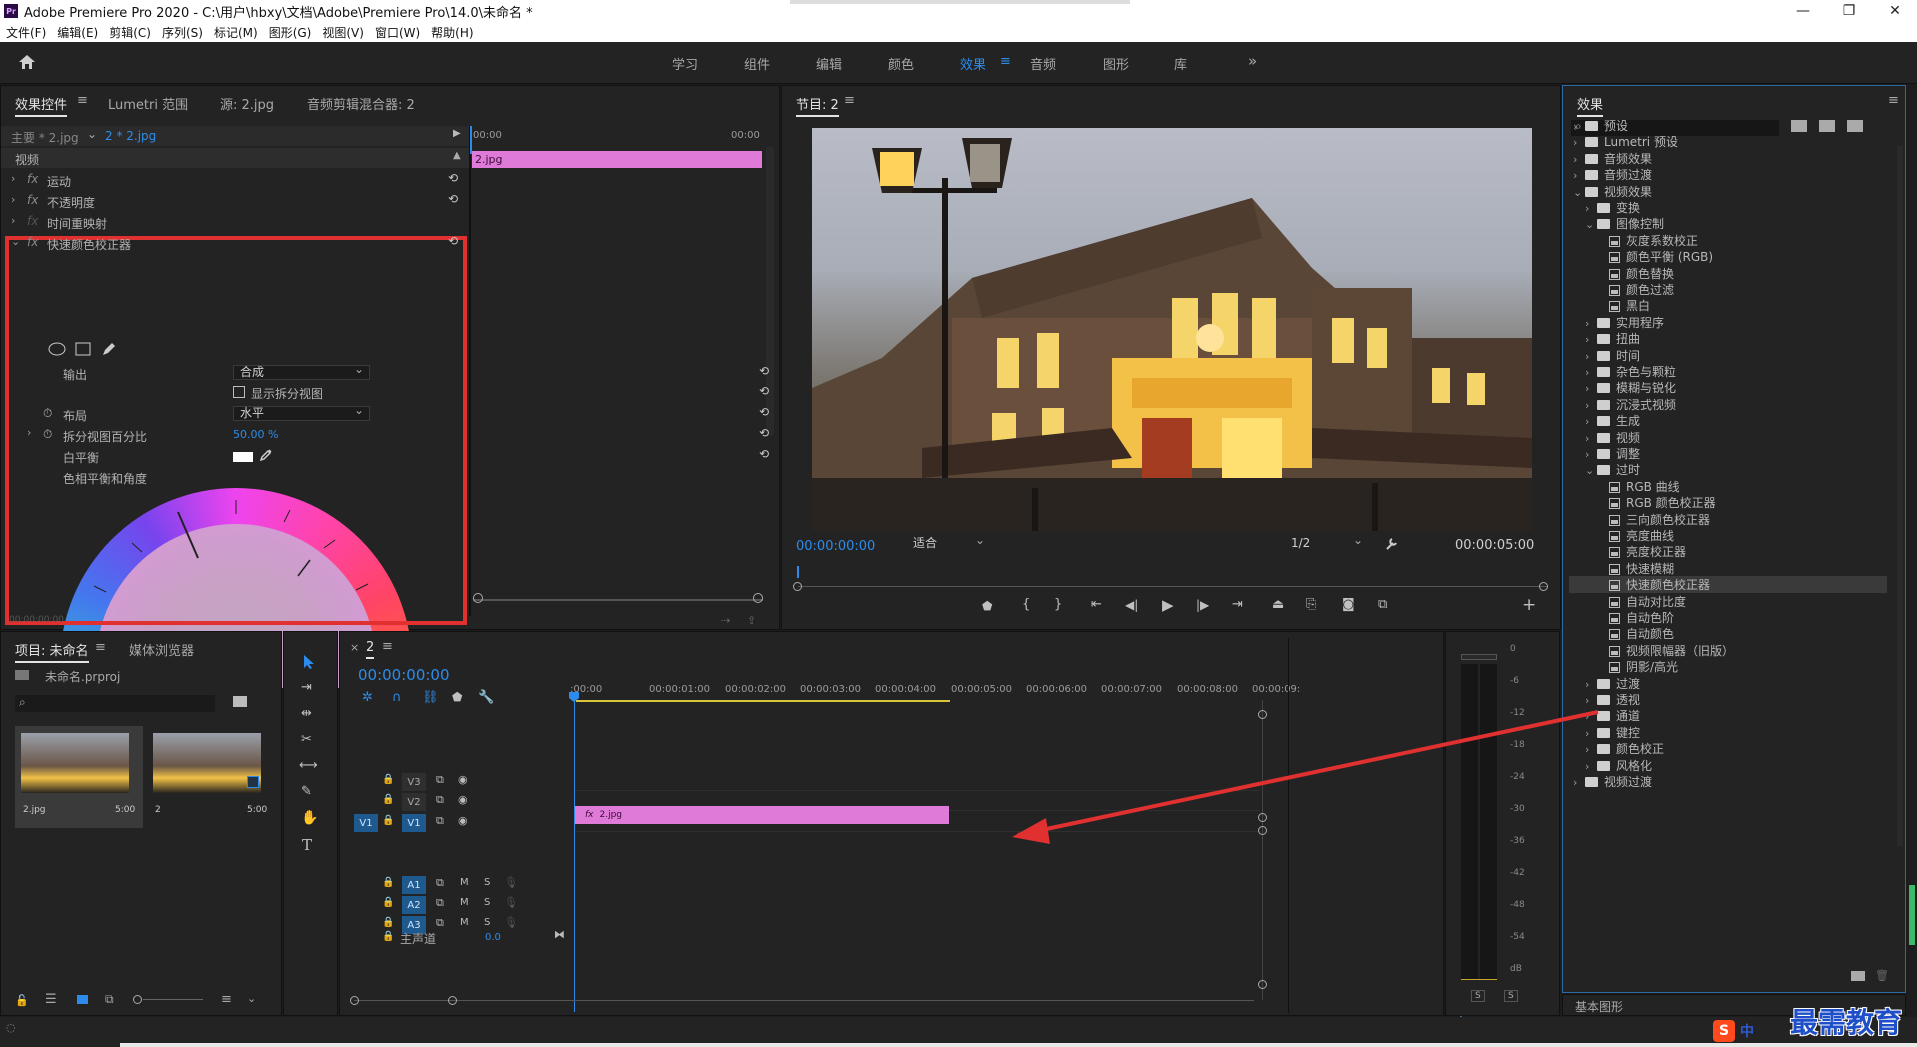  Describe the element at coordinates (685, 63) in the screenshot. I see `workspace-tab-0: 学习` at that location.